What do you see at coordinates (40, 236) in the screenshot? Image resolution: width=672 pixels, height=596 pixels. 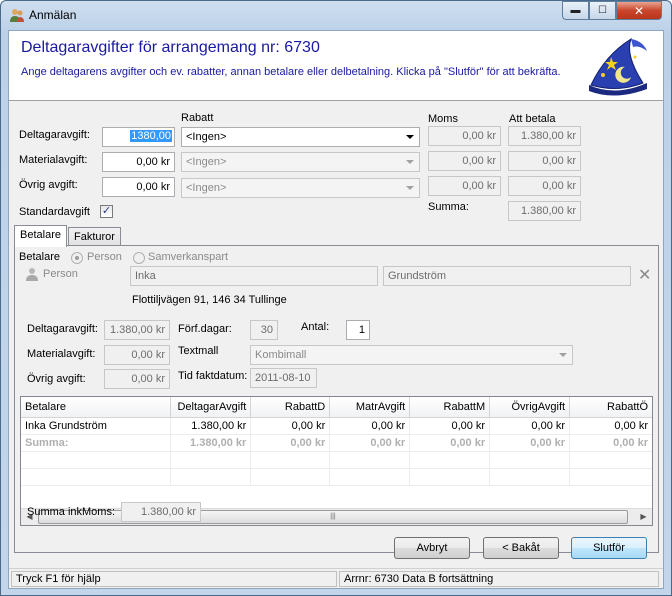 I see `tab-betalare: Betalare` at bounding box center [40, 236].